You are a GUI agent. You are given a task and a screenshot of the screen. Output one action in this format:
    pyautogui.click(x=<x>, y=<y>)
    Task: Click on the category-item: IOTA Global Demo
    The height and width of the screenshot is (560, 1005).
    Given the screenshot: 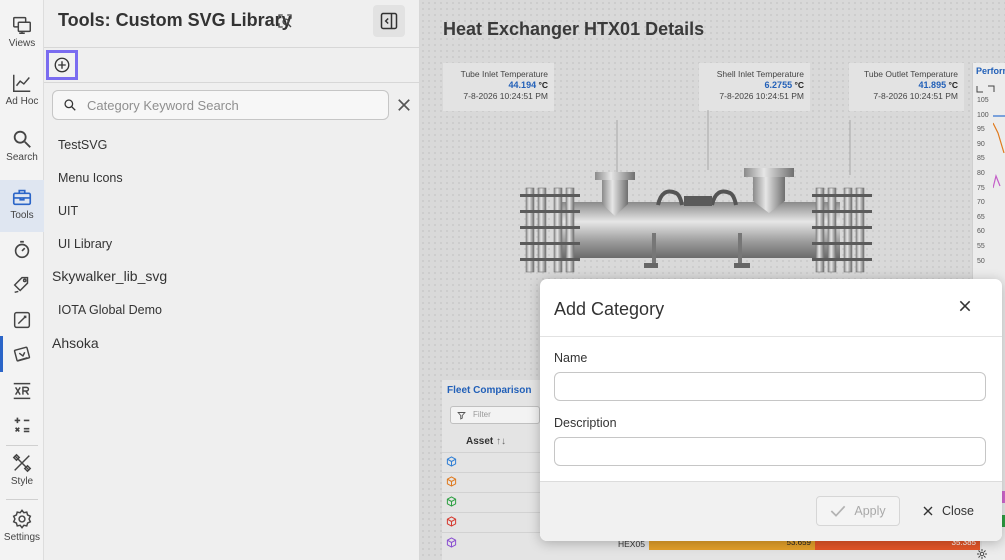 What is the action you would take?
    pyautogui.click(x=110, y=310)
    